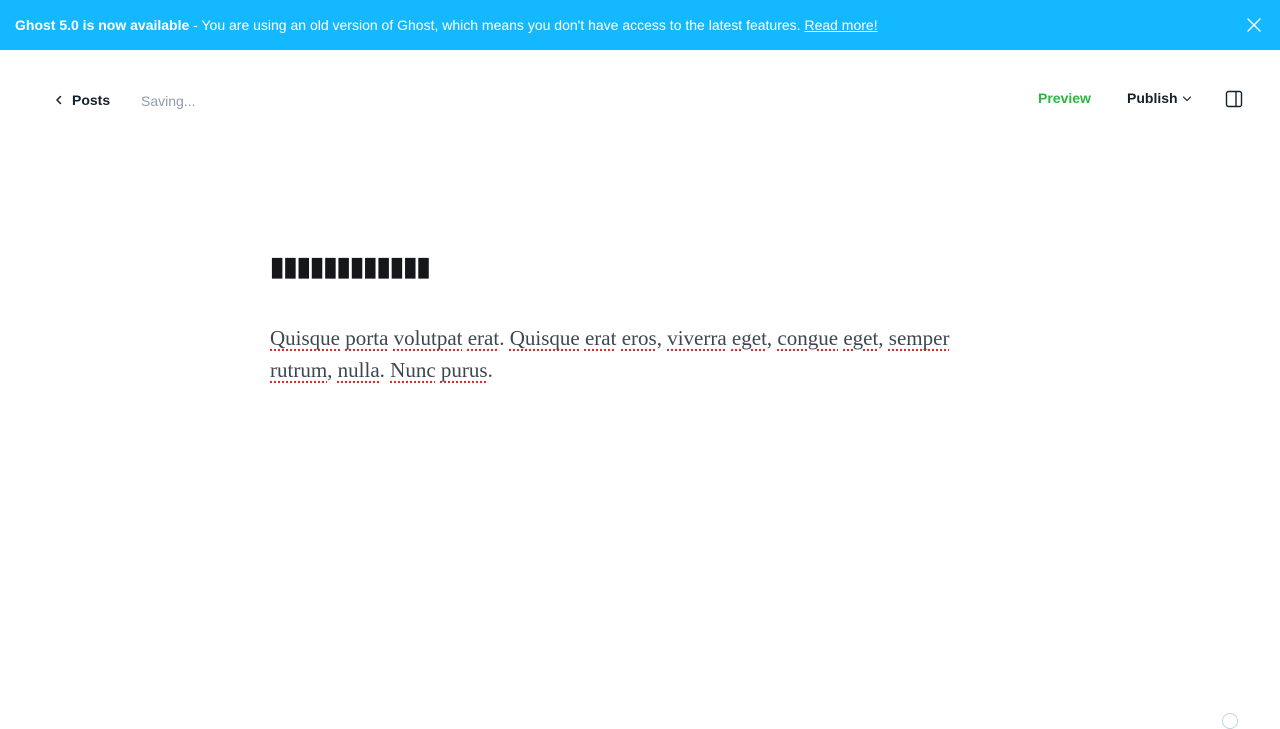  I want to click on chevron-down-icon, so click(1187, 98).